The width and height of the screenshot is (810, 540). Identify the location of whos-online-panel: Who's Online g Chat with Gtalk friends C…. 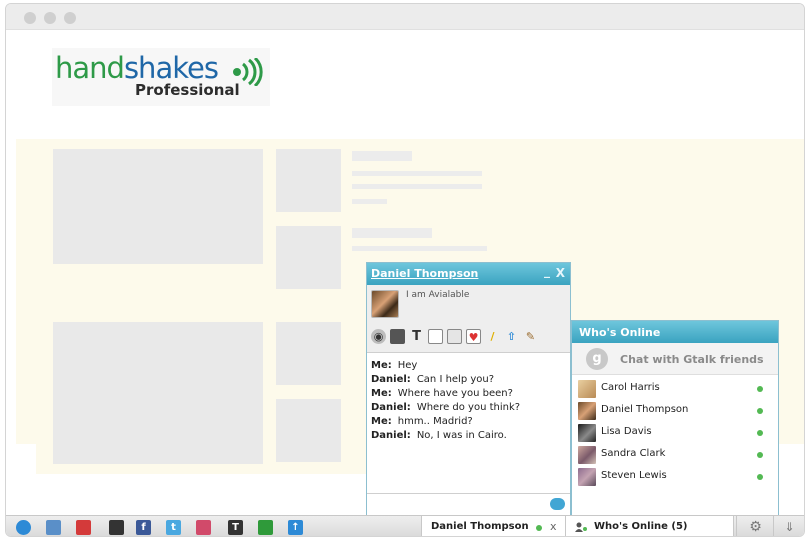
(675, 418).